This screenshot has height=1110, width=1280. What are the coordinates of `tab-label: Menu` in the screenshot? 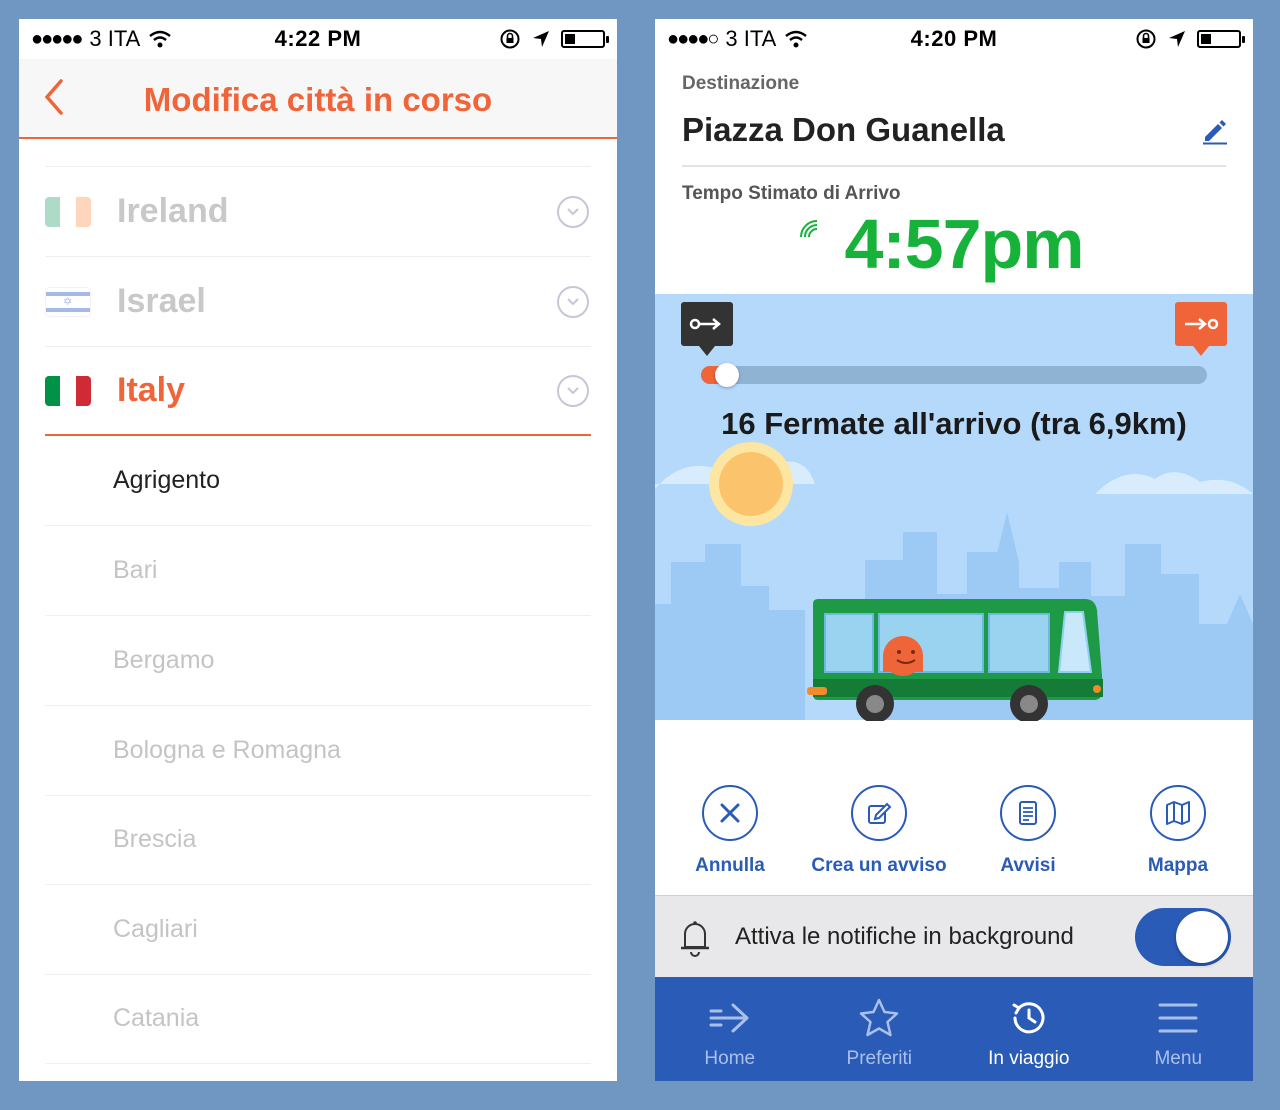 It's located at (1178, 1058).